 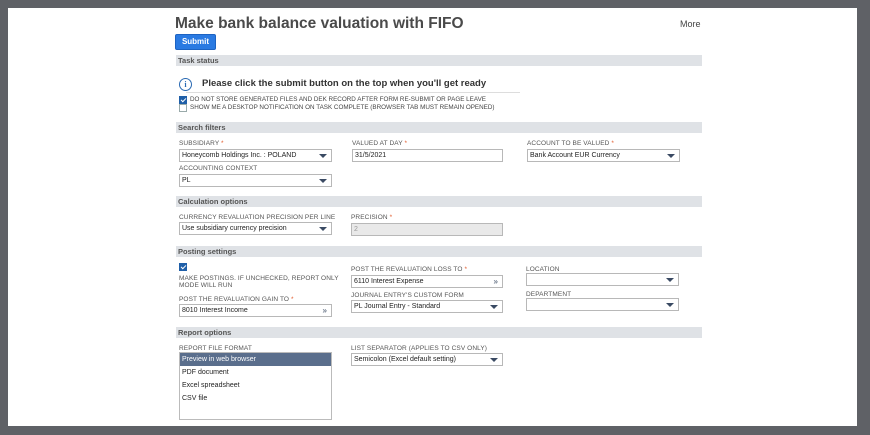 I want to click on notify-checkbox, so click(x=183, y=108).